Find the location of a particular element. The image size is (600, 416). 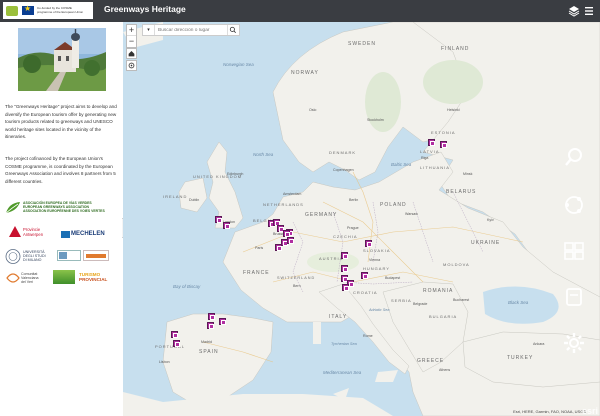

sea-label: Black Sea is located at coordinates (518, 302).